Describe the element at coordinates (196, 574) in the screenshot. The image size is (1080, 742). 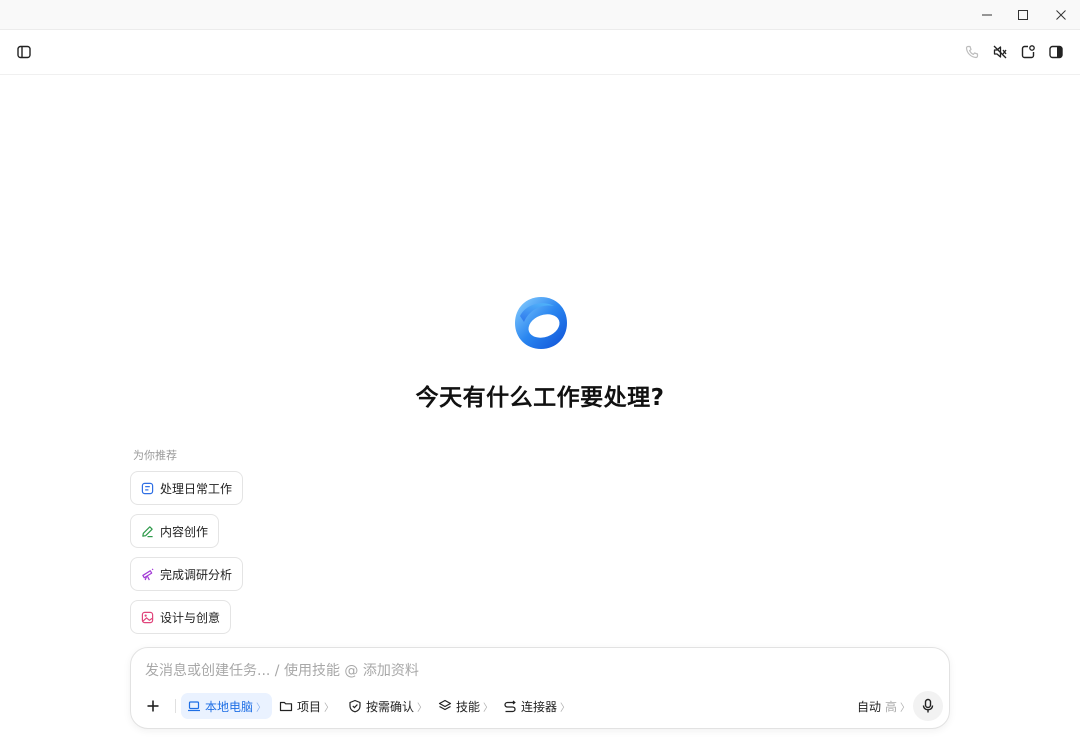
I see `suggestion-label: 完成调研分析` at that location.